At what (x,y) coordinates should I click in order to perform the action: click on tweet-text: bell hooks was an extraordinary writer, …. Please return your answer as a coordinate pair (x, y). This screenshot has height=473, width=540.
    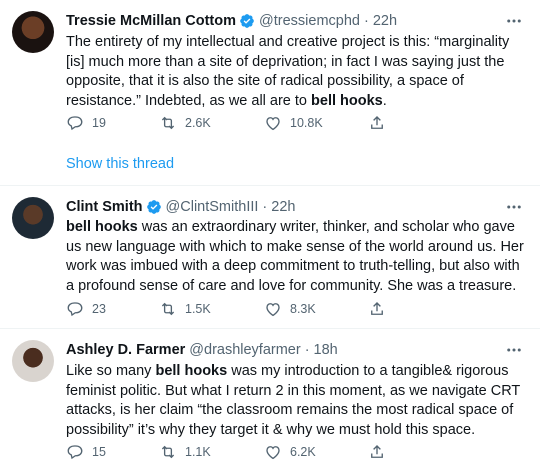
    Looking at the image, I should click on (295, 256).